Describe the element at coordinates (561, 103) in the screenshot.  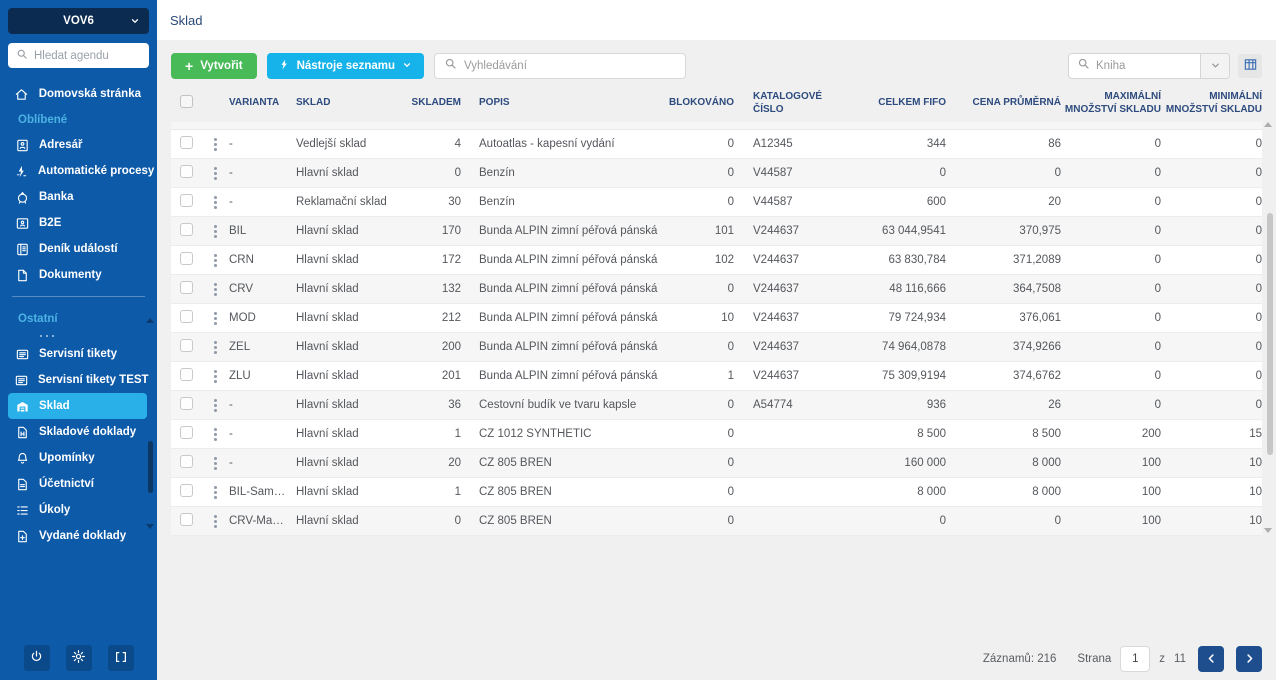
I see `column-header-popis: POPIS` at that location.